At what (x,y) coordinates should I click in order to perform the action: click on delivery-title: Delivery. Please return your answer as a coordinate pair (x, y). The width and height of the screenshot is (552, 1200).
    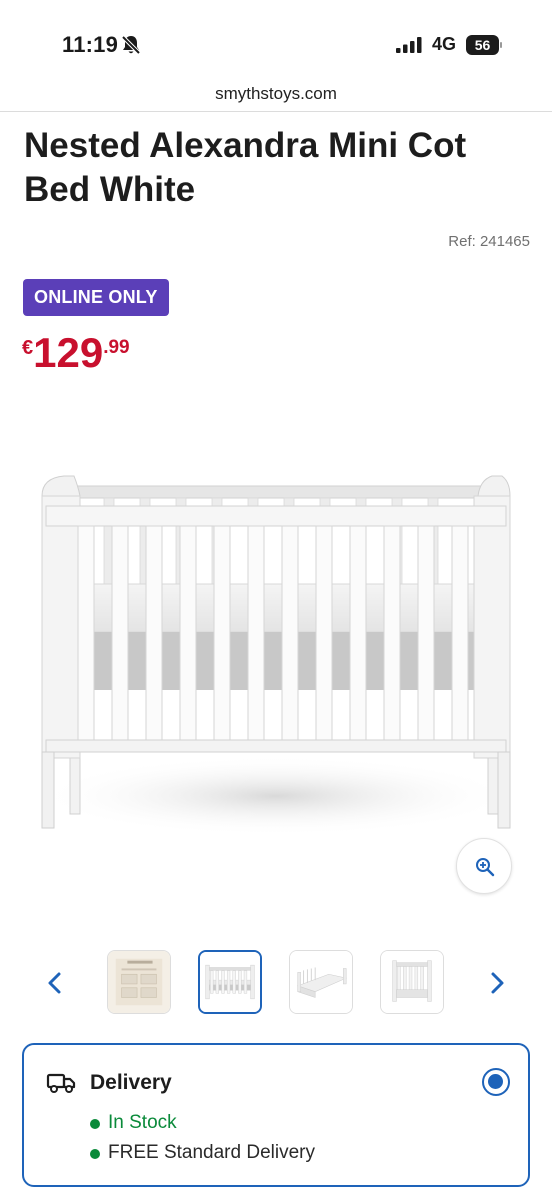
    Looking at the image, I should click on (131, 1082).